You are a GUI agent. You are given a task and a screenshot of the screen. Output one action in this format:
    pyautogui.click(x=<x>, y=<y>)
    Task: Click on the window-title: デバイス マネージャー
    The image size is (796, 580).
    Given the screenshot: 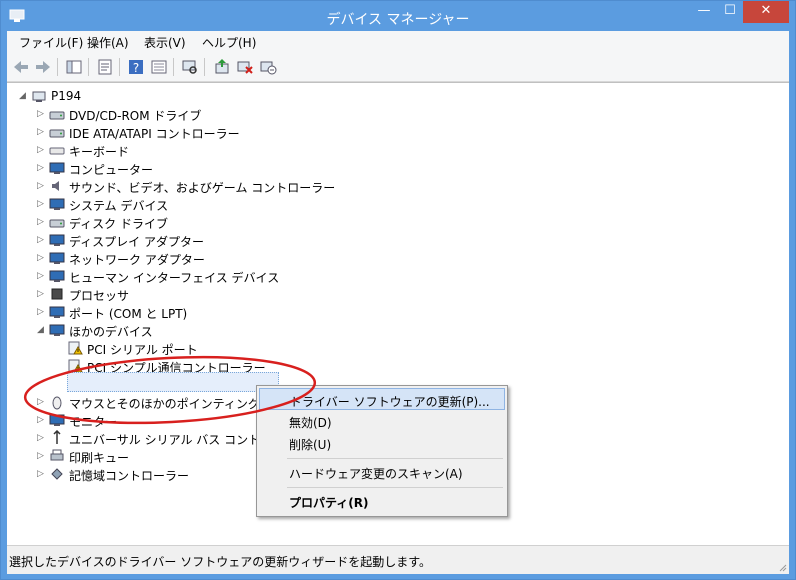 What is the action you would take?
    pyautogui.click(x=398, y=20)
    